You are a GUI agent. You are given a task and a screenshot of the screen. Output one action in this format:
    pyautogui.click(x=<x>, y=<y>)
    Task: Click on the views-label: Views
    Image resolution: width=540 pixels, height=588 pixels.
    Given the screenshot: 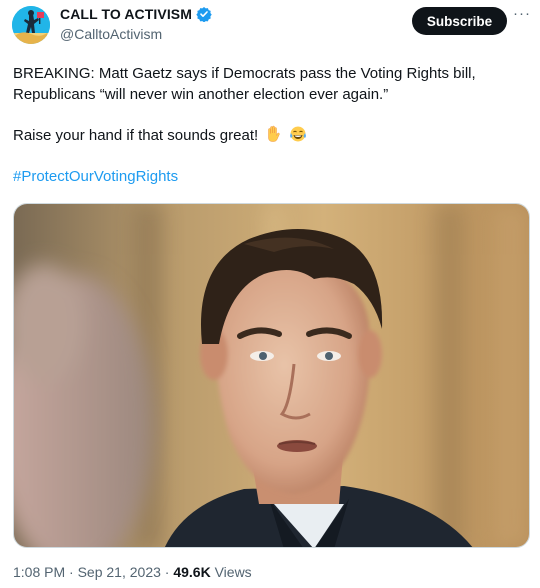 What is the action you would take?
    pyautogui.click(x=231, y=572)
    